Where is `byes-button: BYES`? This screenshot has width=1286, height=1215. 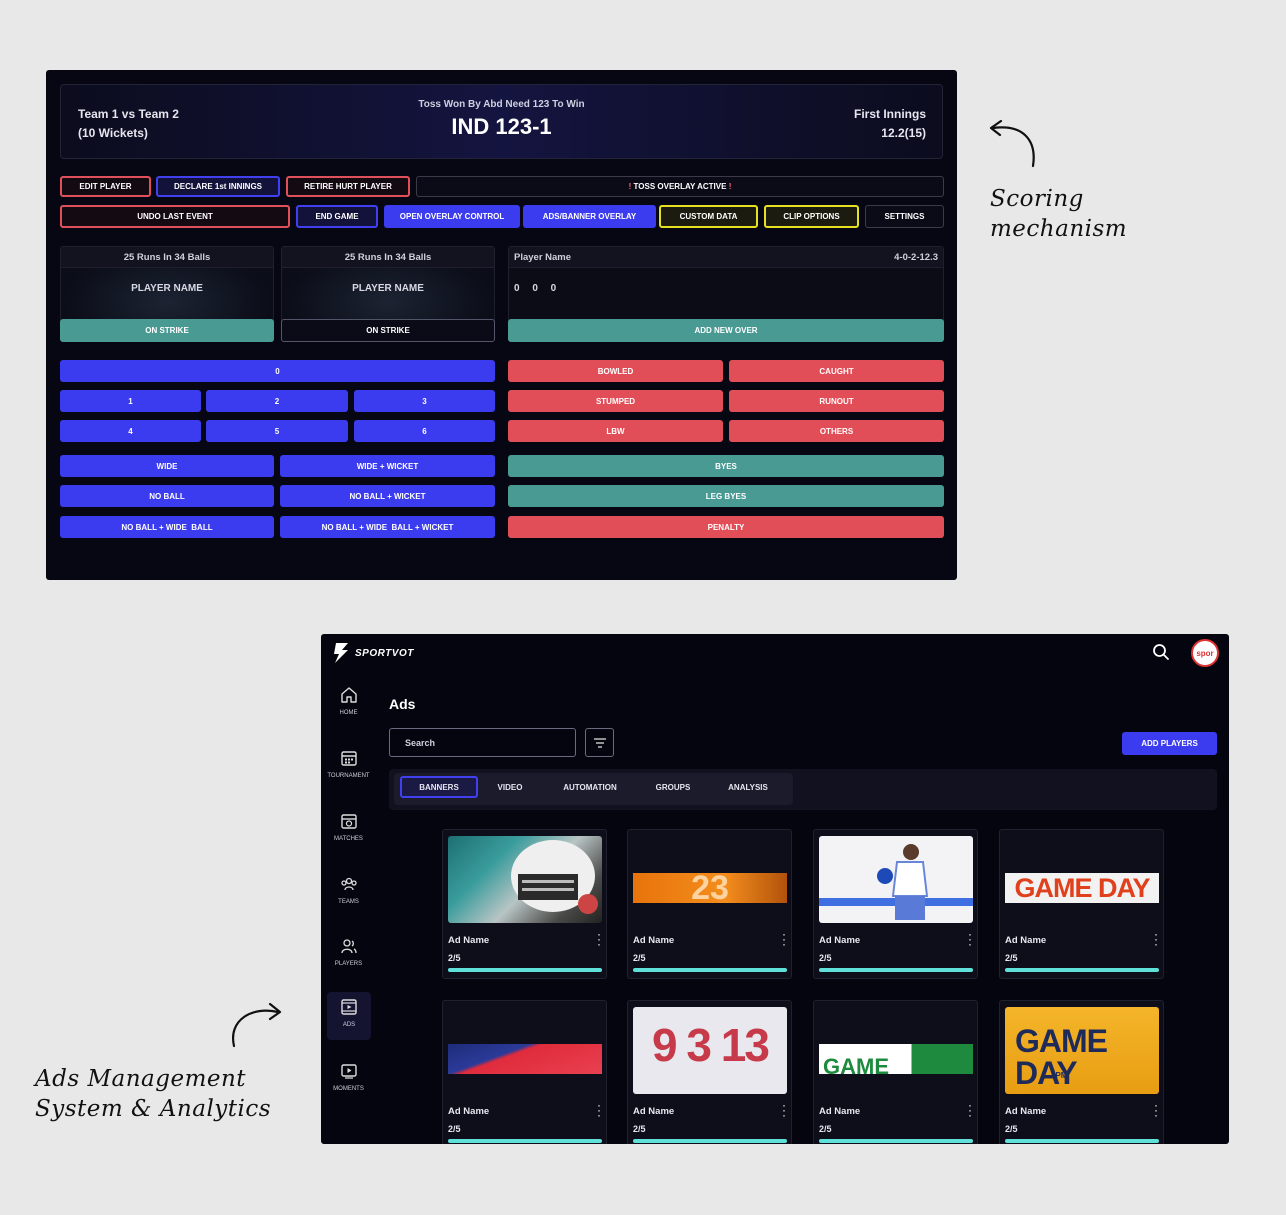
byes-button: BYES is located at coordinates (726, 466).